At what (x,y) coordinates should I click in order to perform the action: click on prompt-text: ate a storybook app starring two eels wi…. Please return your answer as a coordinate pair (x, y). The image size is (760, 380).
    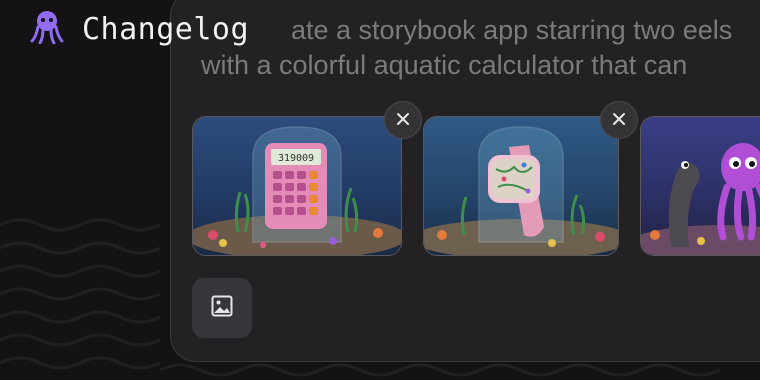
    Looking at the image, I should click on (480, 48).